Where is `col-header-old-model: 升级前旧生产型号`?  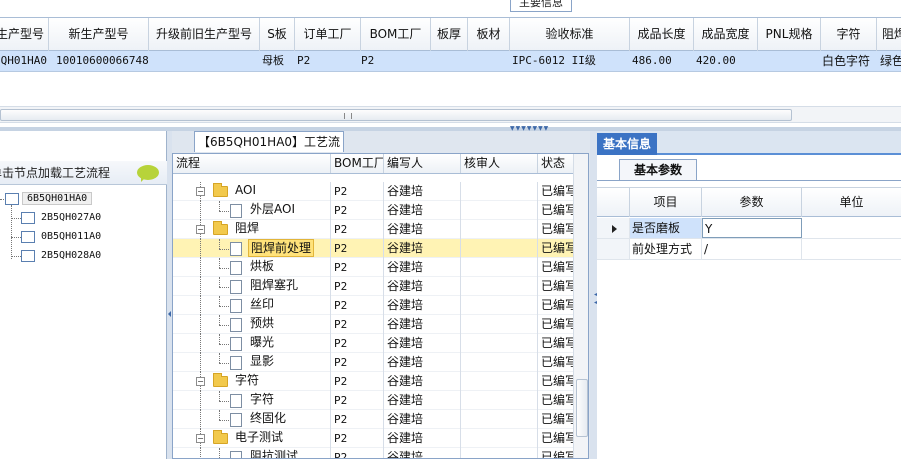 col-header-old-model: 升级前旧生产型号 is located at coordinates (204, 34).